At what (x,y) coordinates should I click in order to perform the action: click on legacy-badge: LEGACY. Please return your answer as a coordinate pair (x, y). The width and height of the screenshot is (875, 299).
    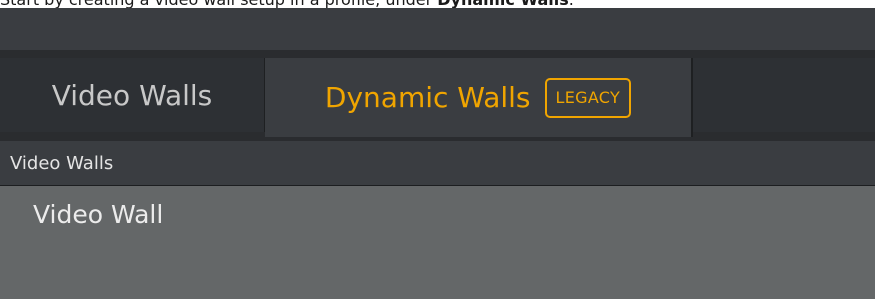
    Looking at the image, I should click on (588, 97).